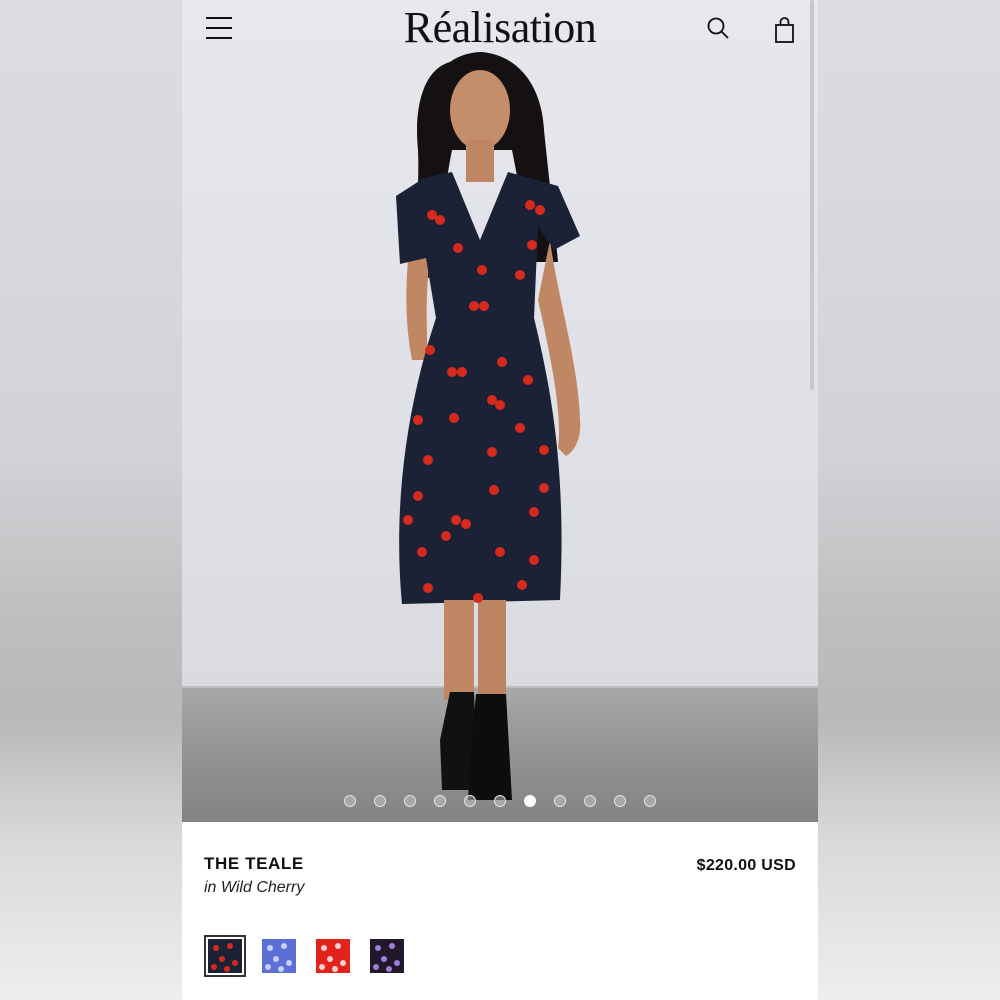 The width and height of the screenshot is (1000, 1000). What do you see at coordinates (333, 956) in the screenshot?
I see `swatch-red-print` at bounding box center [333, 956].